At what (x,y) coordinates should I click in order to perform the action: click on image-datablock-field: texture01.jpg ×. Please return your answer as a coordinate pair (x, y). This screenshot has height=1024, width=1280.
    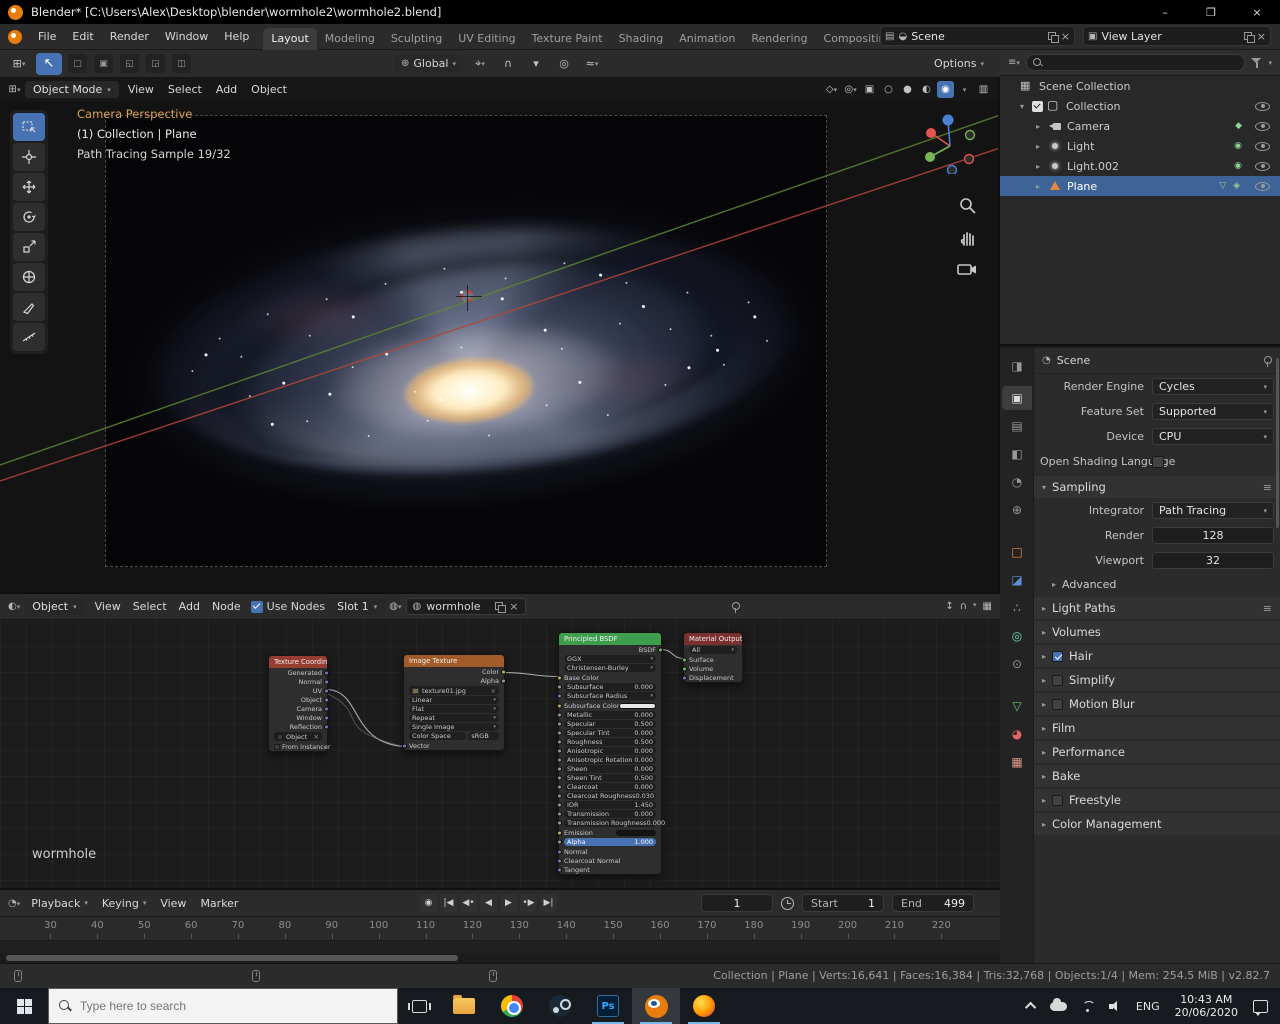
    Looking at the image, I should click on (454, 690).